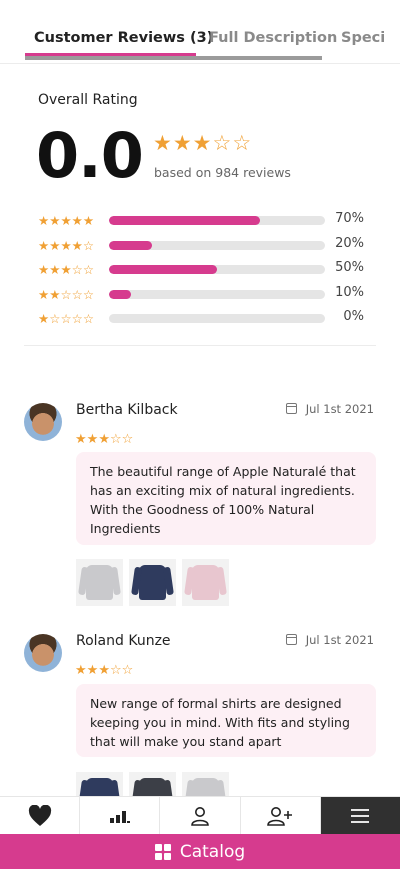 Image resolution: width=400 pixels, height=869 pixels. What do you see at coordinates (162, 851) in the screenshot?
I see `grid-icon` at bounding box center [162, 851].